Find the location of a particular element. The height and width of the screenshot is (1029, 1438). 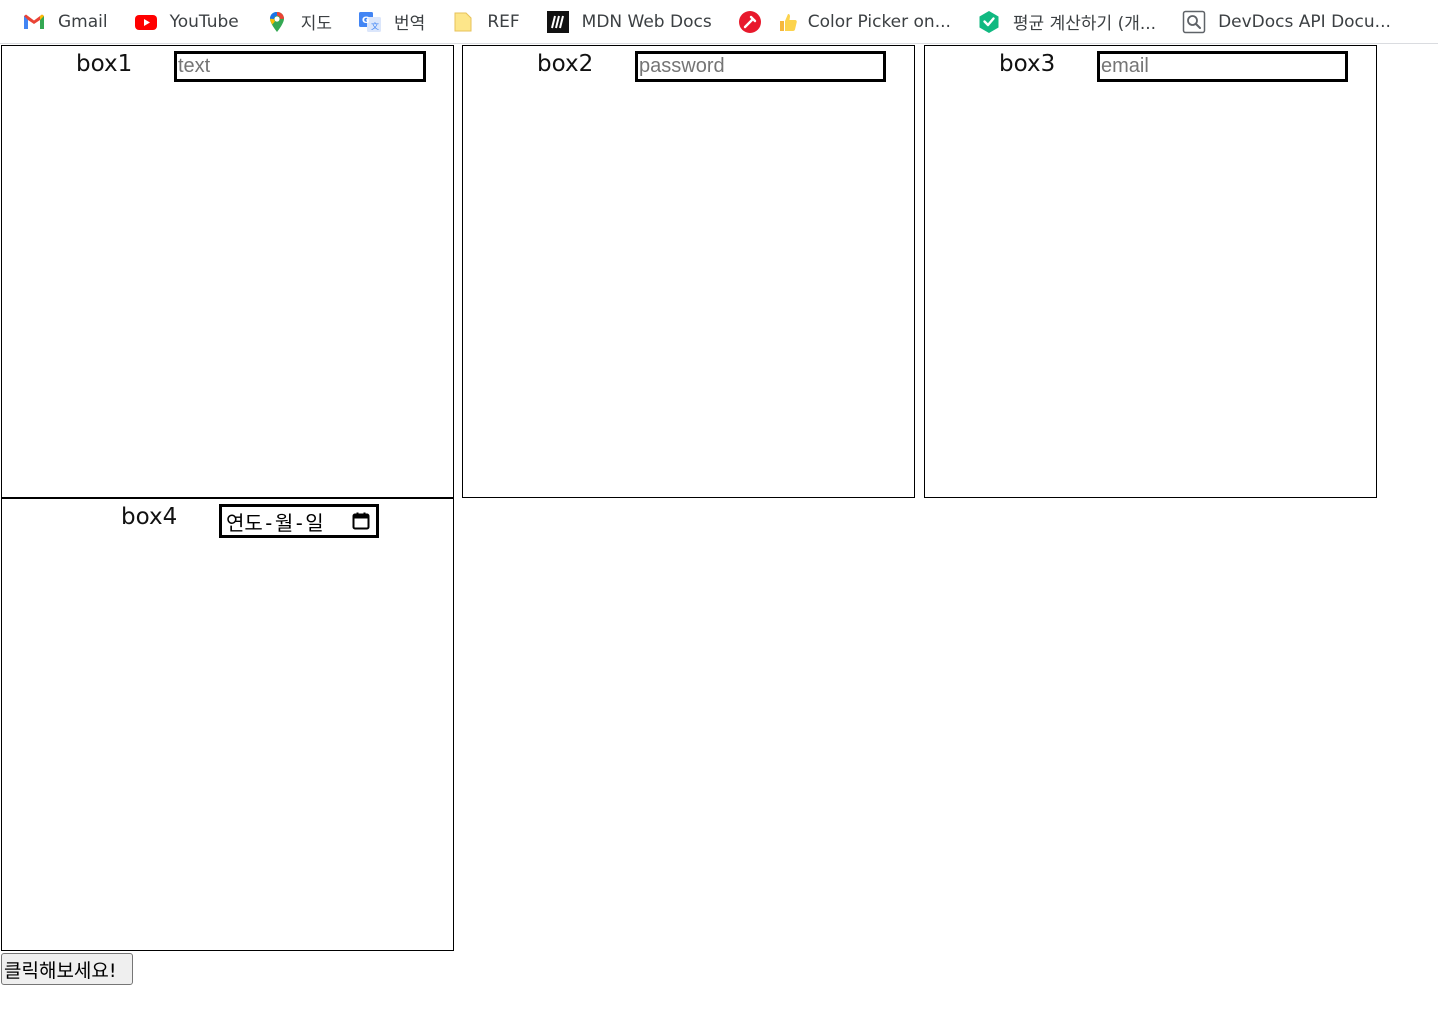

bookmark-label: REF is located at coordinates (503, 21).